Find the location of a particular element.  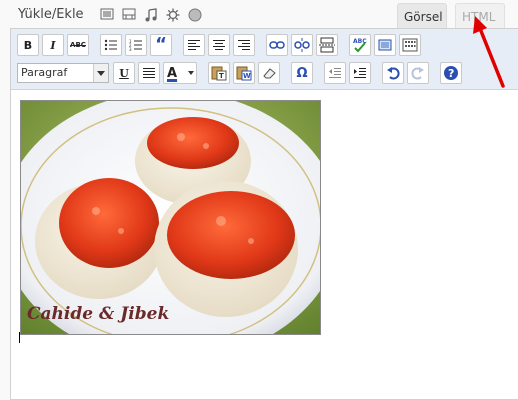

insert-more-button is located at coordinates (327, 45).